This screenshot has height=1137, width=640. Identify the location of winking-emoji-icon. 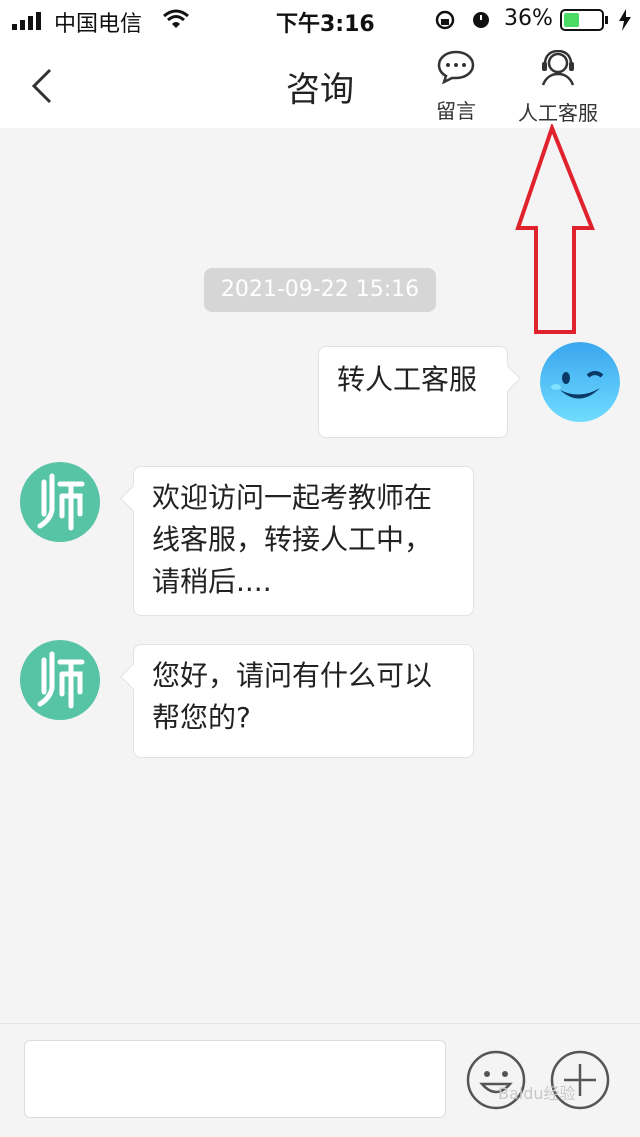
(580, 382).